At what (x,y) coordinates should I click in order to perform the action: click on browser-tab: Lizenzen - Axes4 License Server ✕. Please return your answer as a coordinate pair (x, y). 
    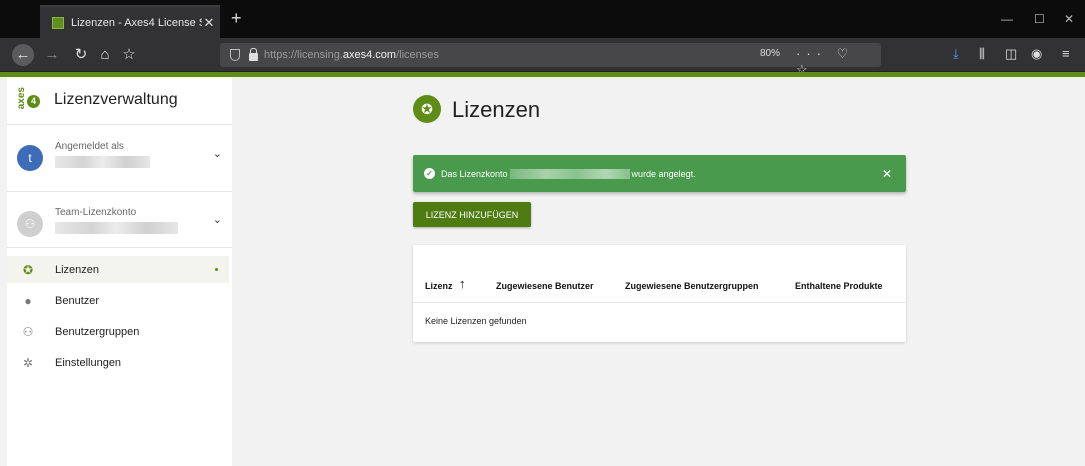
    Looking at the image, I should click on (130, 21).